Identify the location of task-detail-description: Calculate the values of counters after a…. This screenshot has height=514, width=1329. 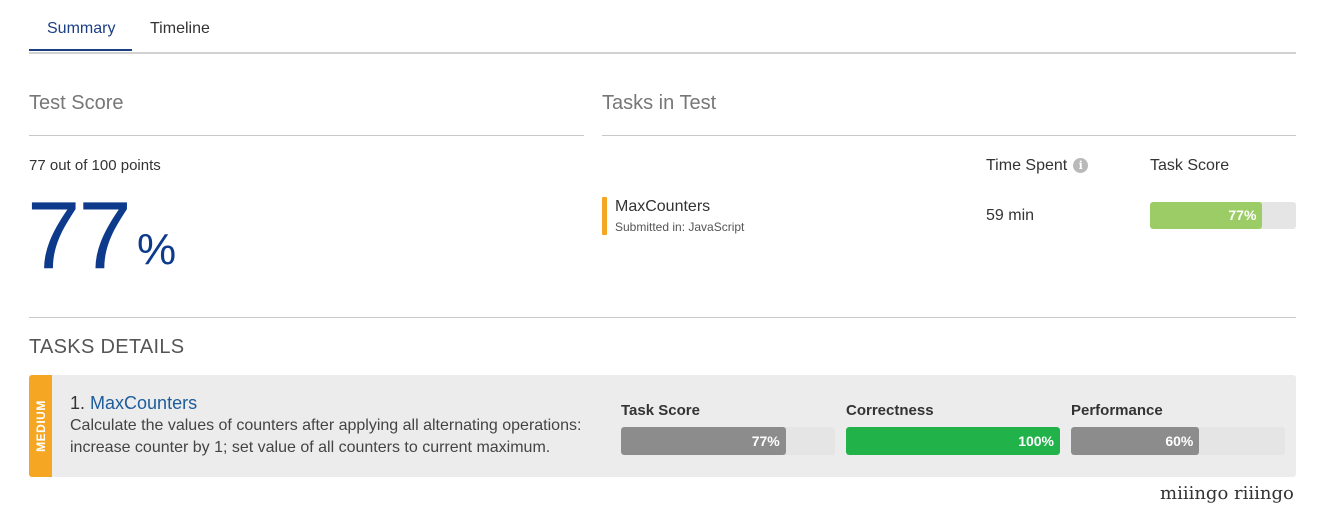
(326, 436).